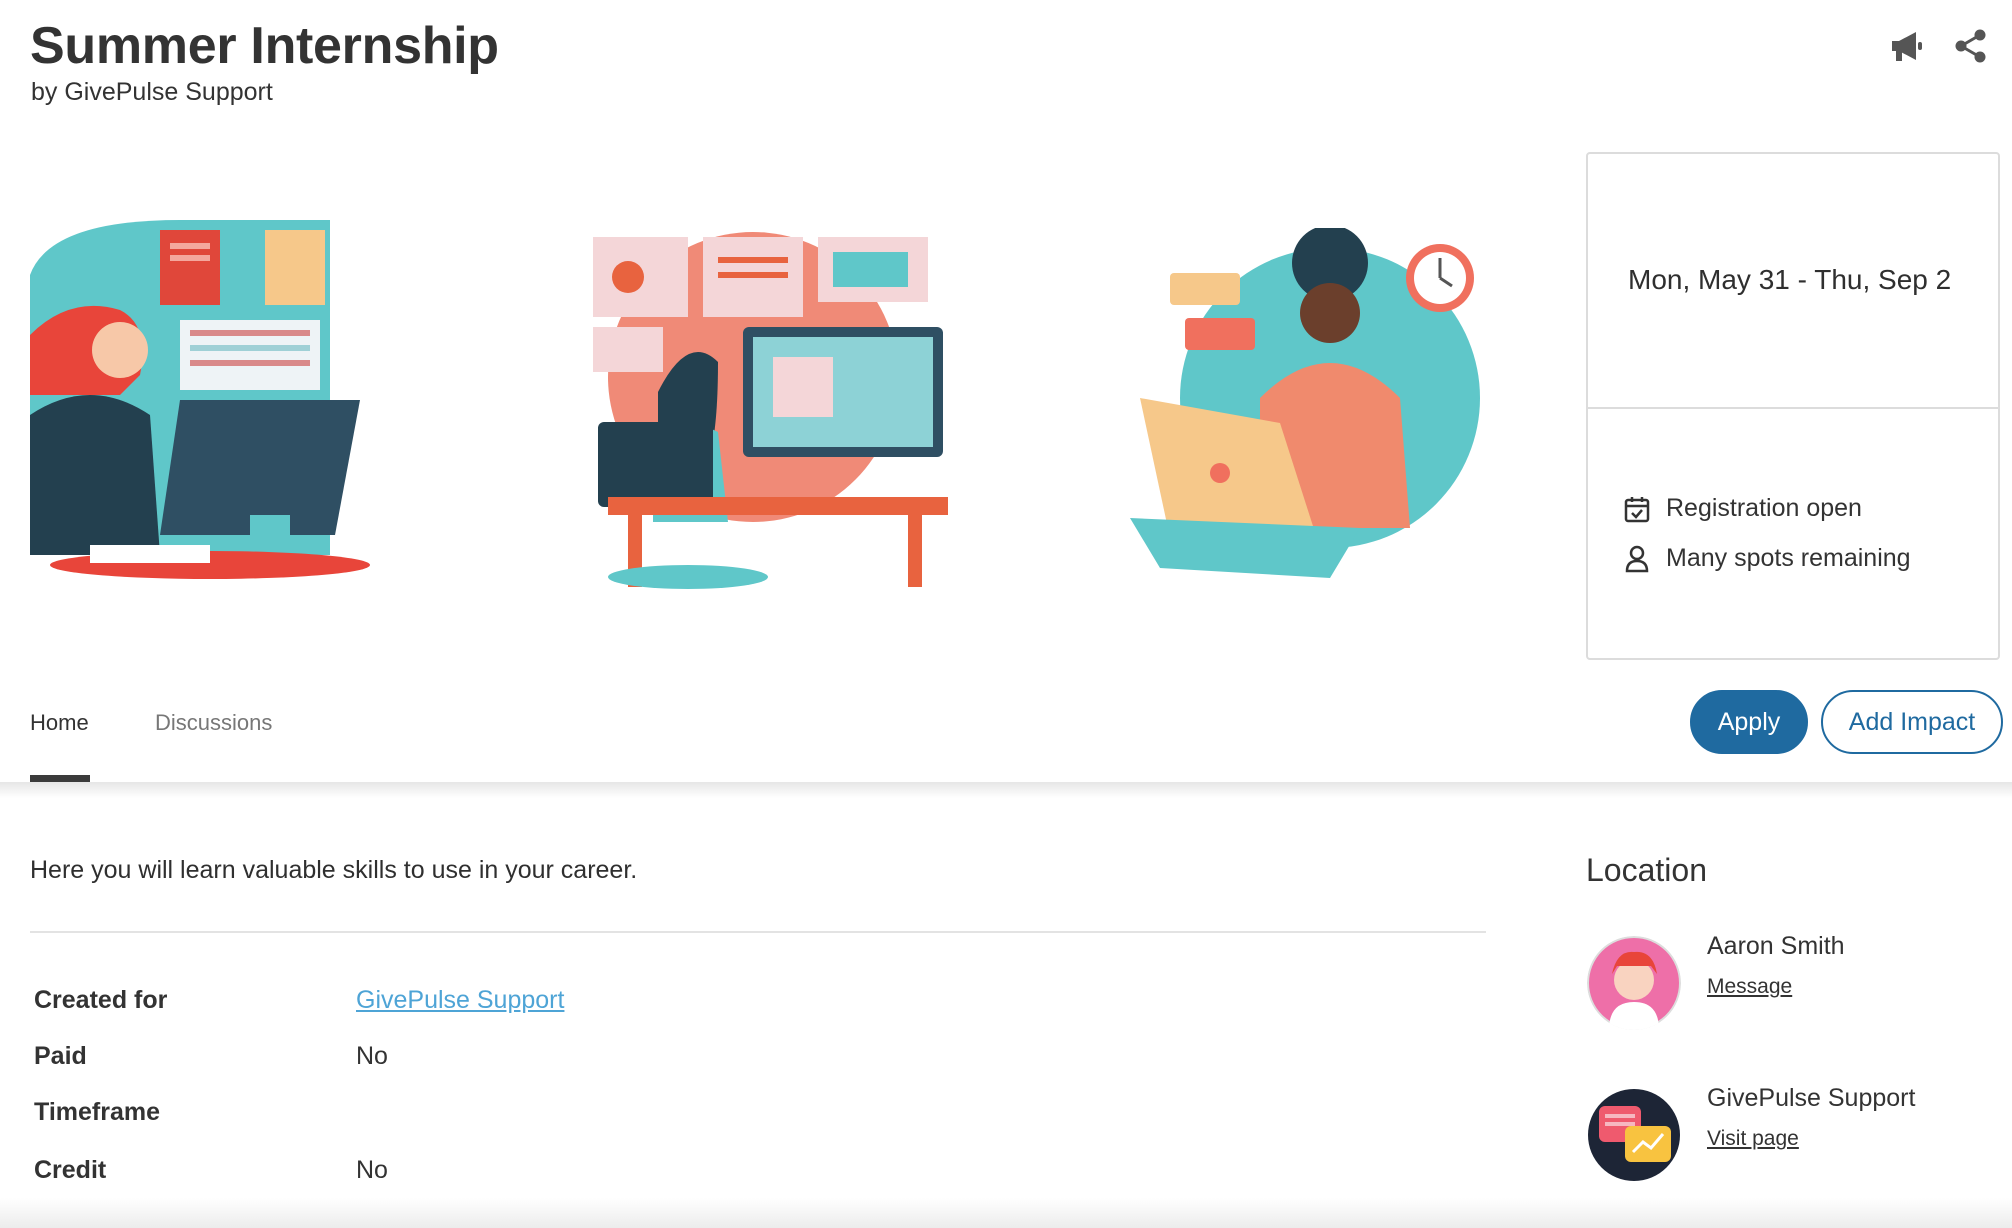  I want to click on detail-value-paid: No, so click(372, 1056).